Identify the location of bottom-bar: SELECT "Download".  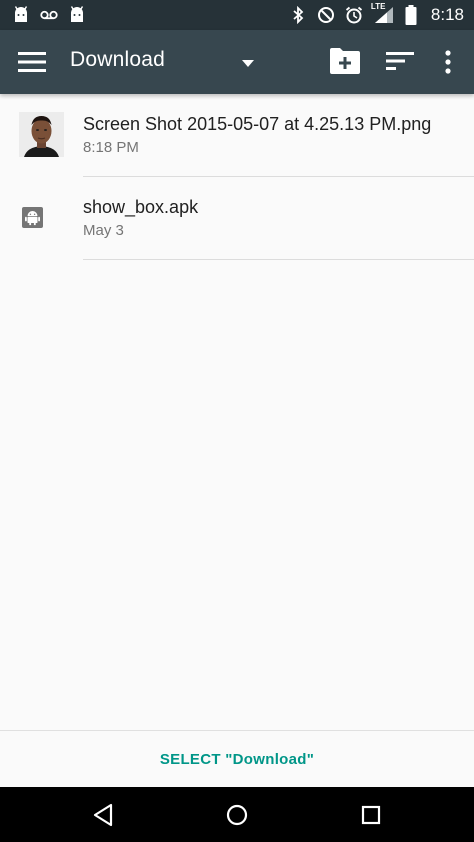
(237, 758).